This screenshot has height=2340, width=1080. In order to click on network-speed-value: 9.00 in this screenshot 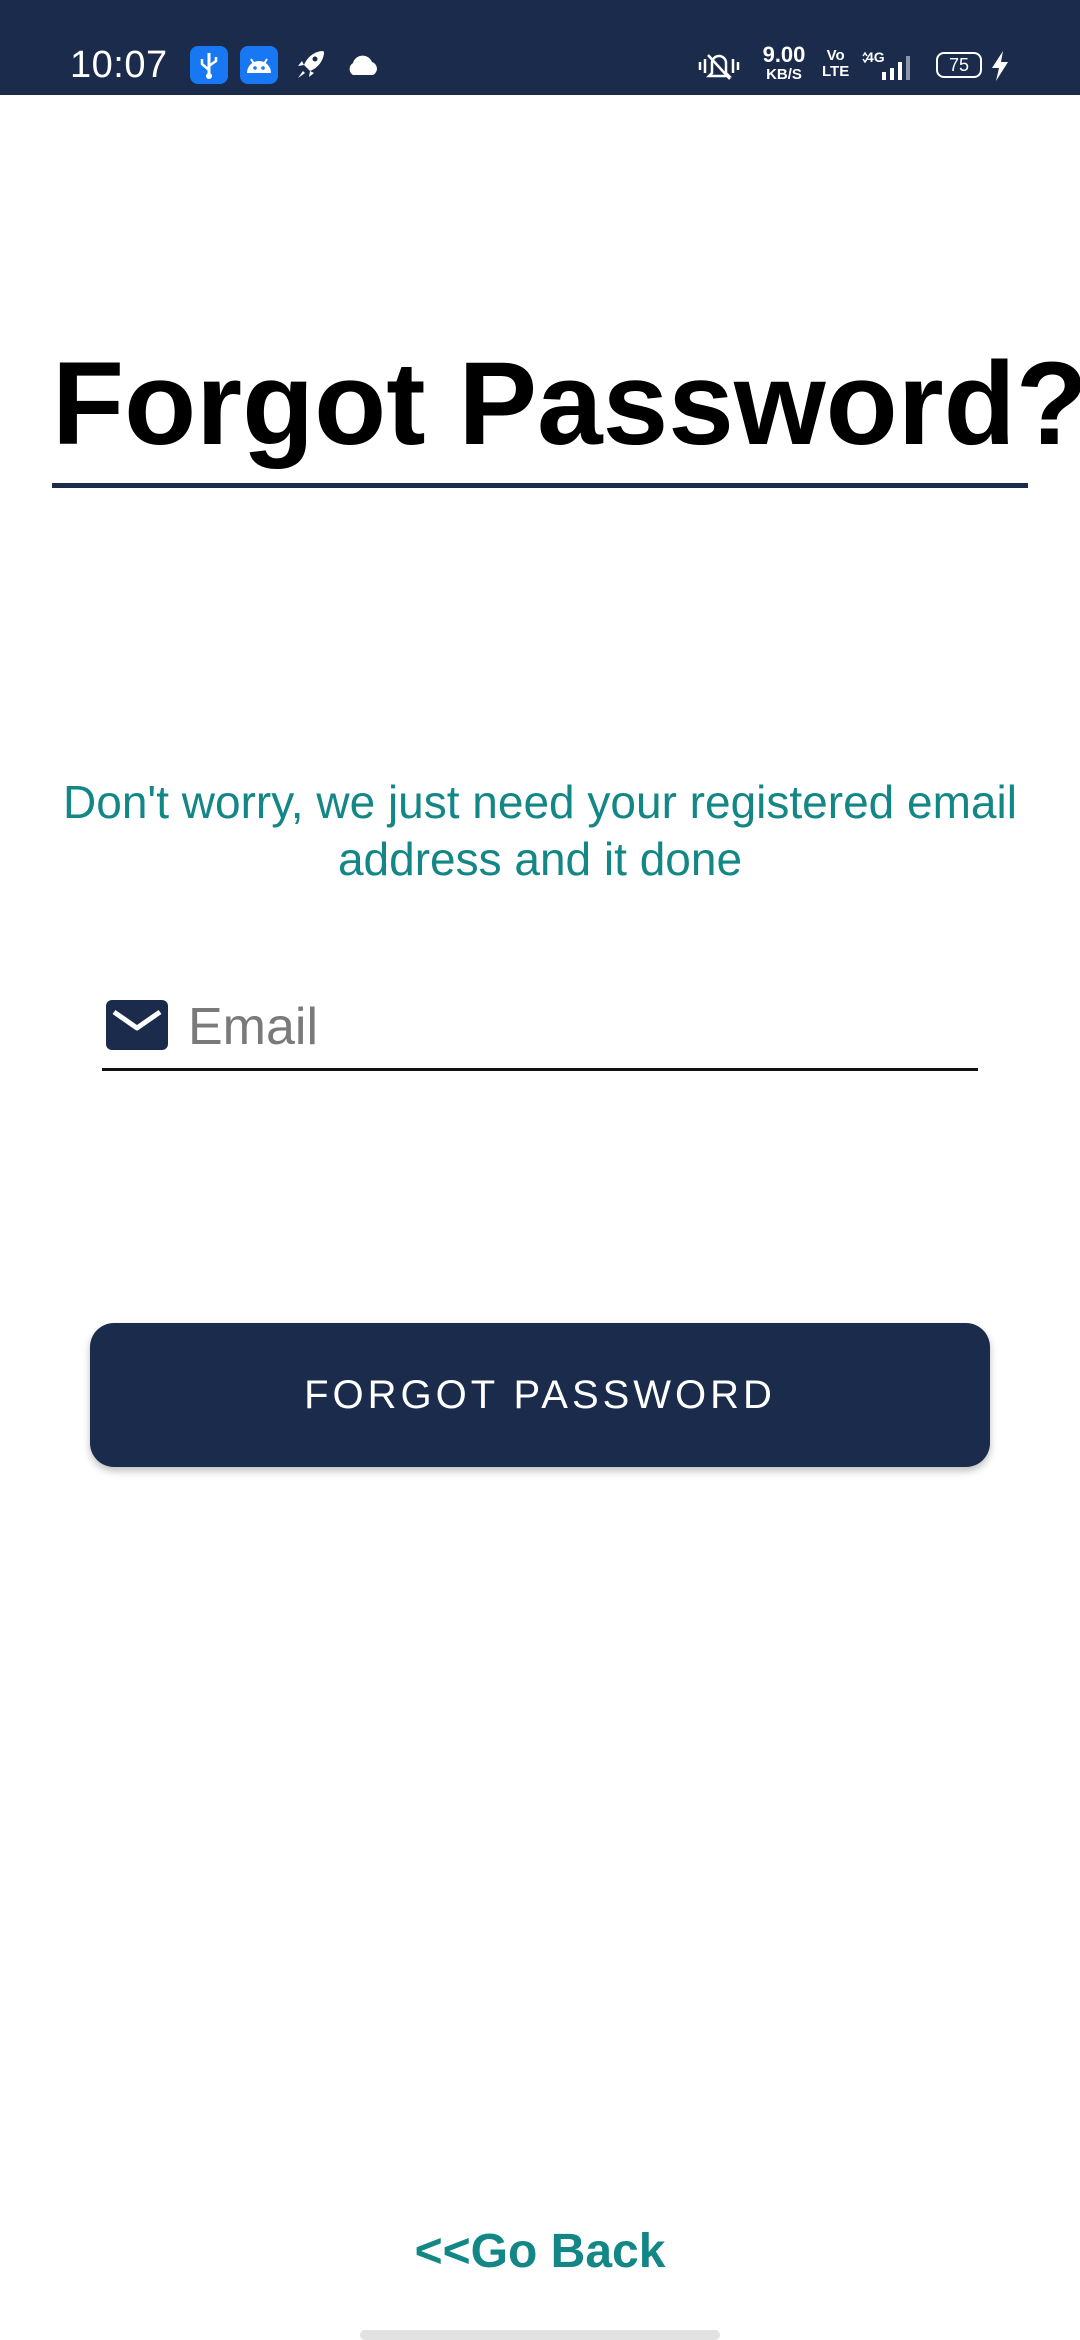, I will do `click(784, 54)`.